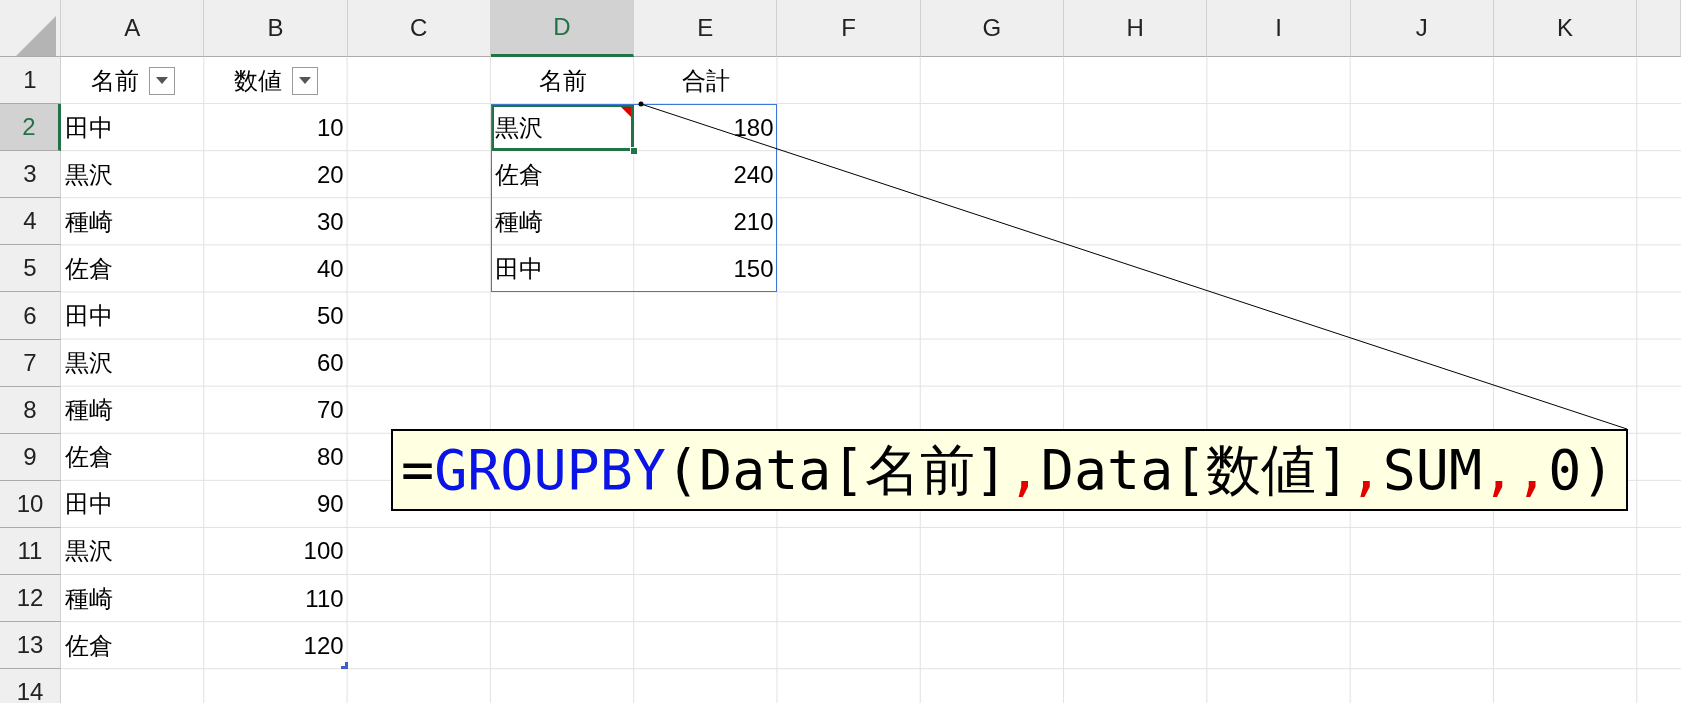 Image resolution: width=1681 pixels, height=703 pixels. I want to click on table-cell-text: 20, so click(330, 174).